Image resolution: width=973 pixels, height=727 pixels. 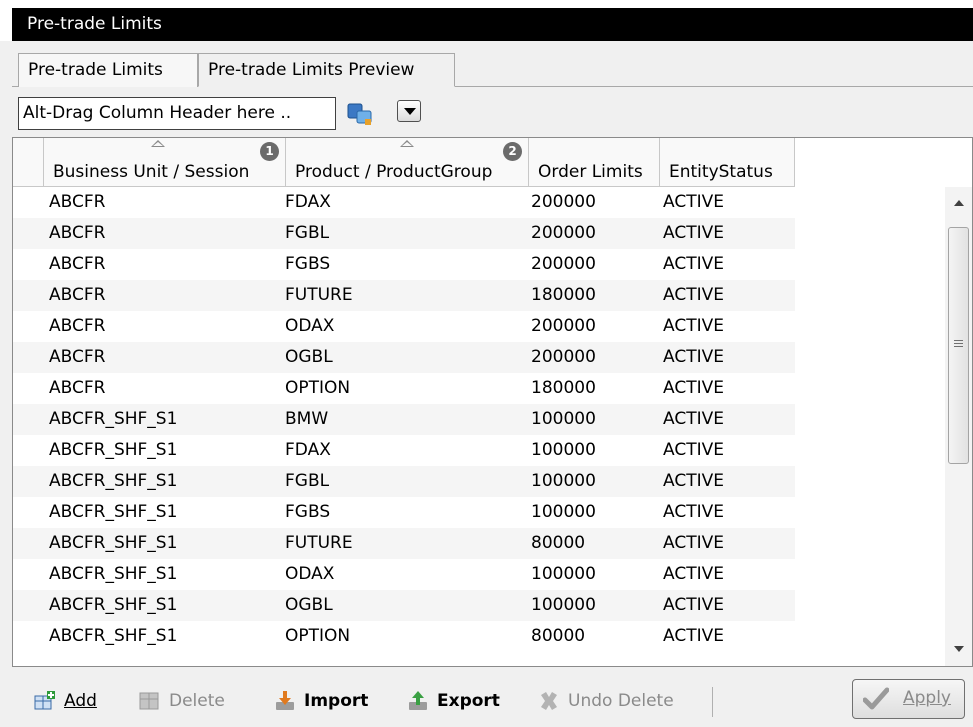 What do you see at coordinates (404, 419) in the screenshot?
I see `table-row: ABCFR_SHF_S1 BMW 100000 ACTIVE` at bounding box center [404, 419].